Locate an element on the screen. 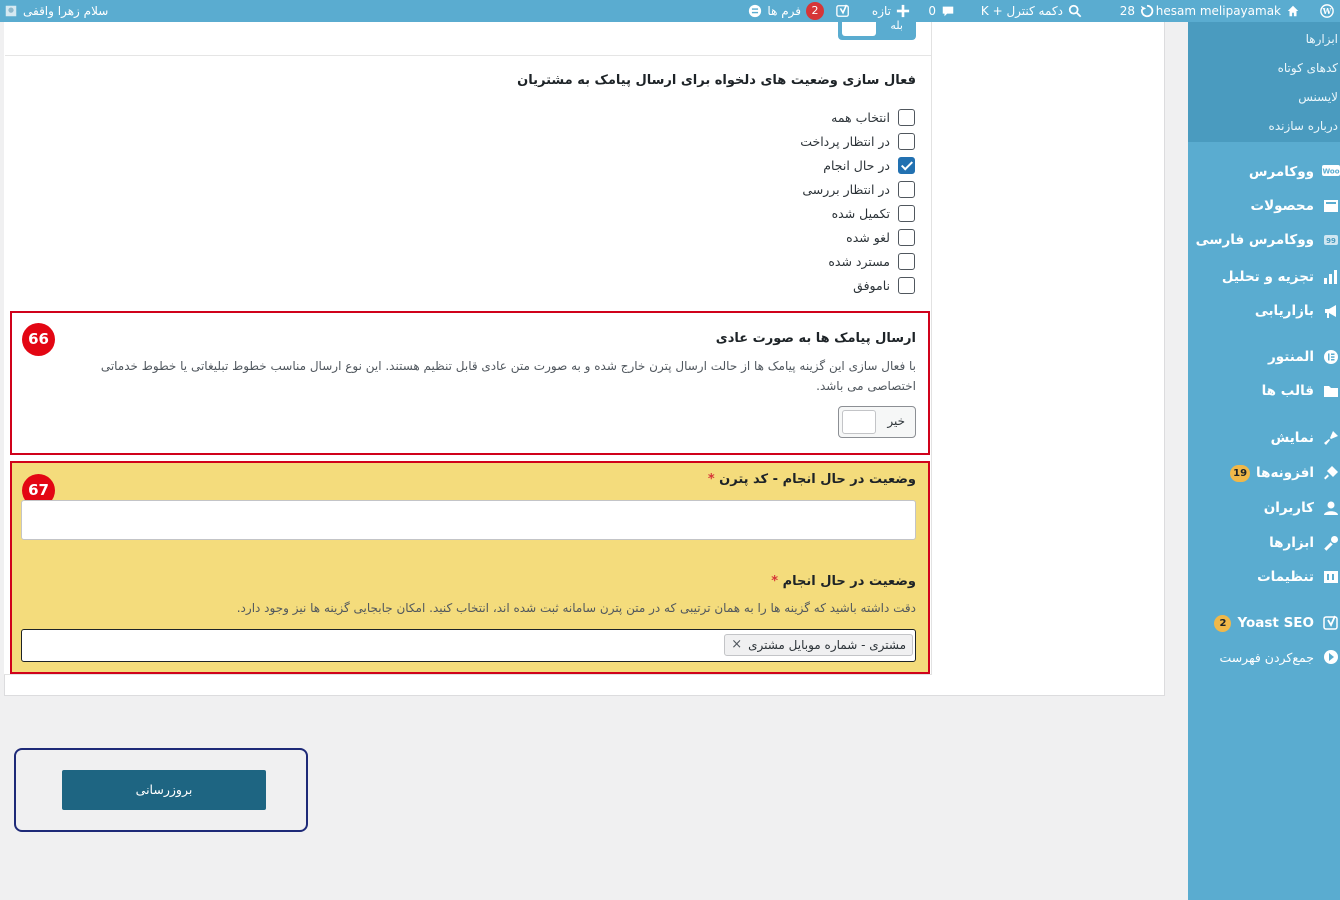 The height and width of the screenshot is (900, 1340). sidebar-item-yoast-seo: Yoast SEO 2 is located at coordinates (1264, 623).